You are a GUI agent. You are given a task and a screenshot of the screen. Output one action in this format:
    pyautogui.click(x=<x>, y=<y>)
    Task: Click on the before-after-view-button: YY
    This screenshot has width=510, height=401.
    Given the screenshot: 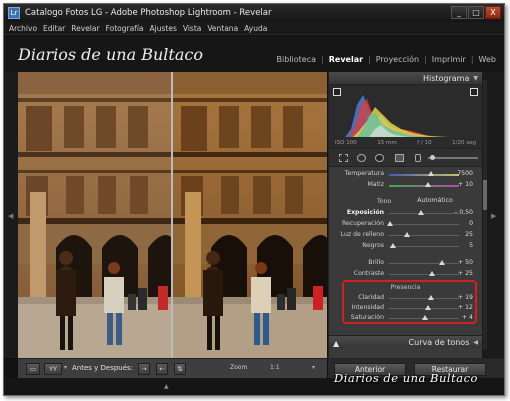 What is the action you would take?
    pyautogui.click(x=53, y=369)
    